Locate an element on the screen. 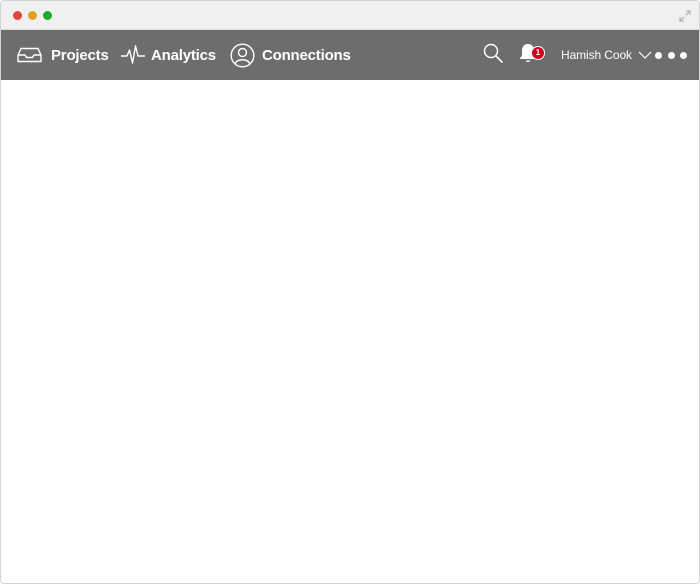 The image size is (700, 584). nav-item-projects: Projects is located at coordinates (63, 55).